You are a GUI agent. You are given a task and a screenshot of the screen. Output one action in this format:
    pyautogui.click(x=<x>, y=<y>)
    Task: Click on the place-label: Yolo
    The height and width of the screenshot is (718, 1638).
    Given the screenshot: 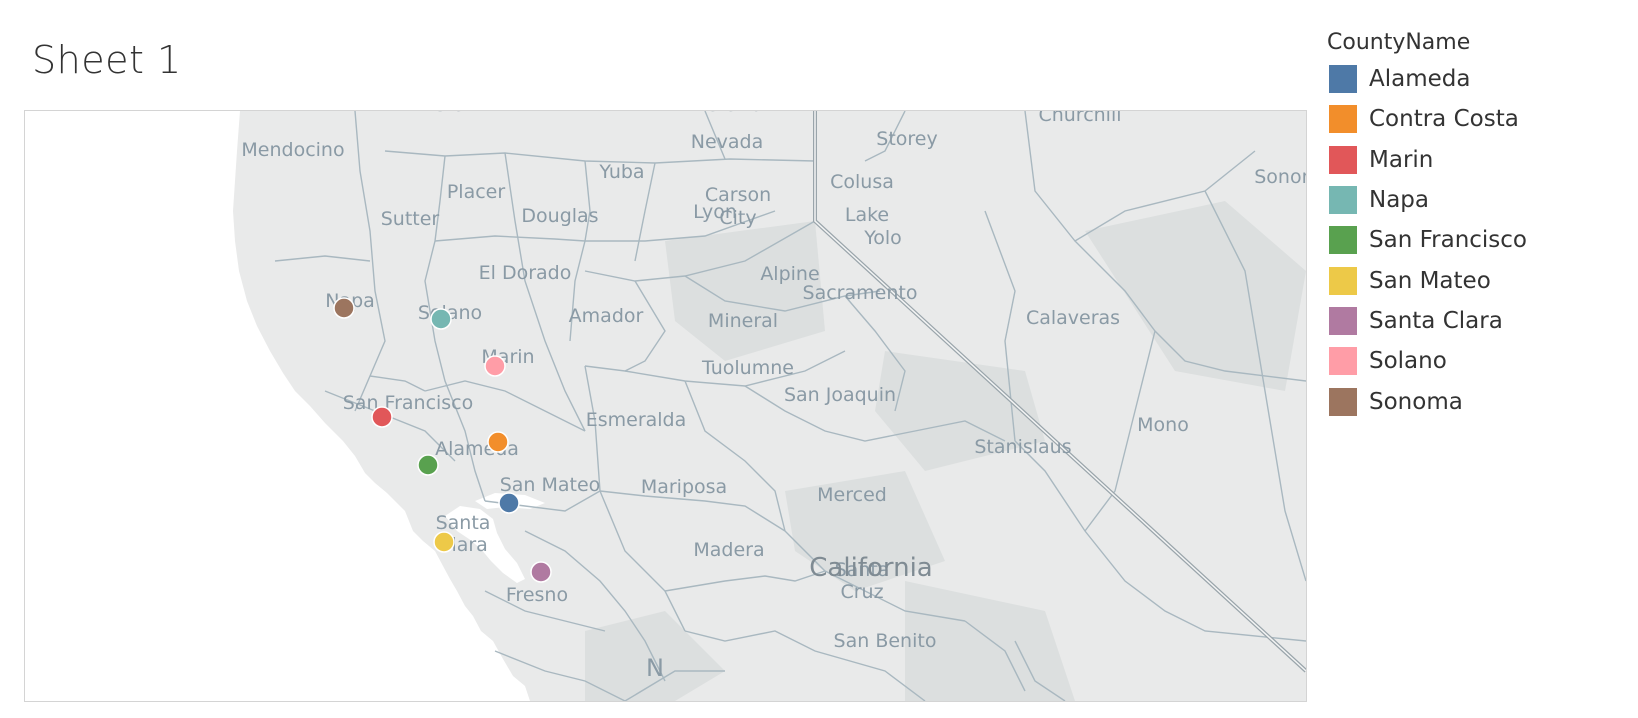 What is the action you would take?
    pyautogui.click(x=882, y=238)
    